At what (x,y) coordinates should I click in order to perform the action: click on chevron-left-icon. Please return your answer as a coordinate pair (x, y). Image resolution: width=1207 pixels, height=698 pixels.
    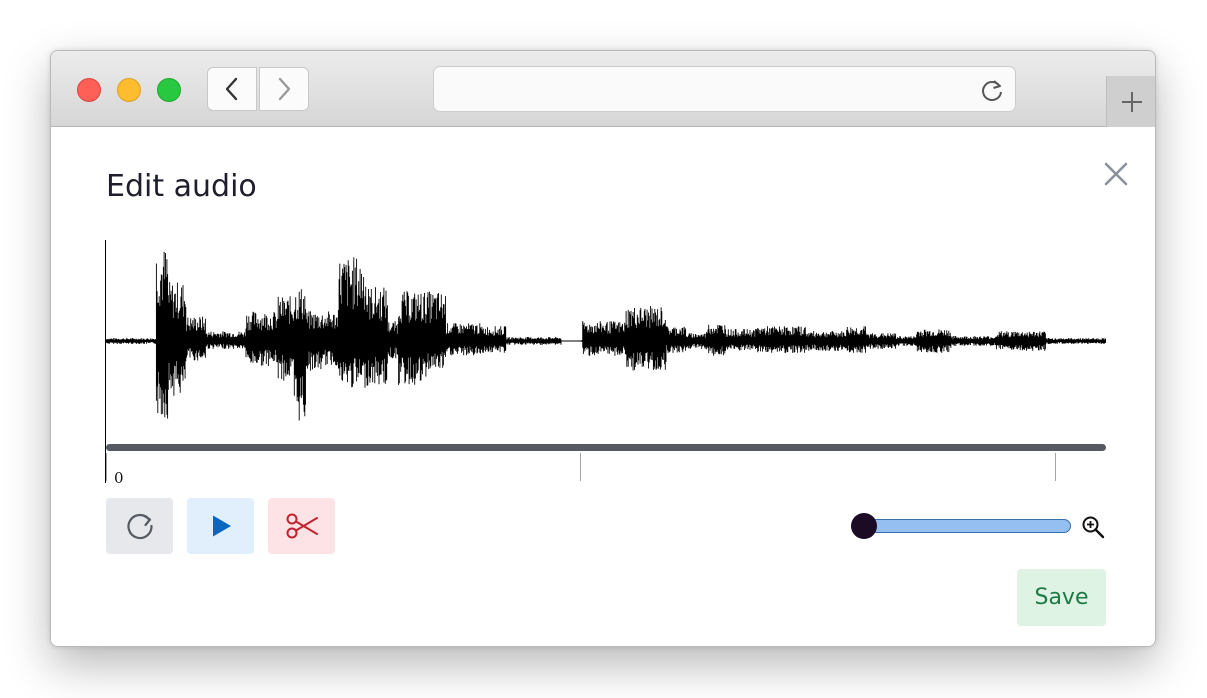
    Looking at the image, I should click on (231, 89).